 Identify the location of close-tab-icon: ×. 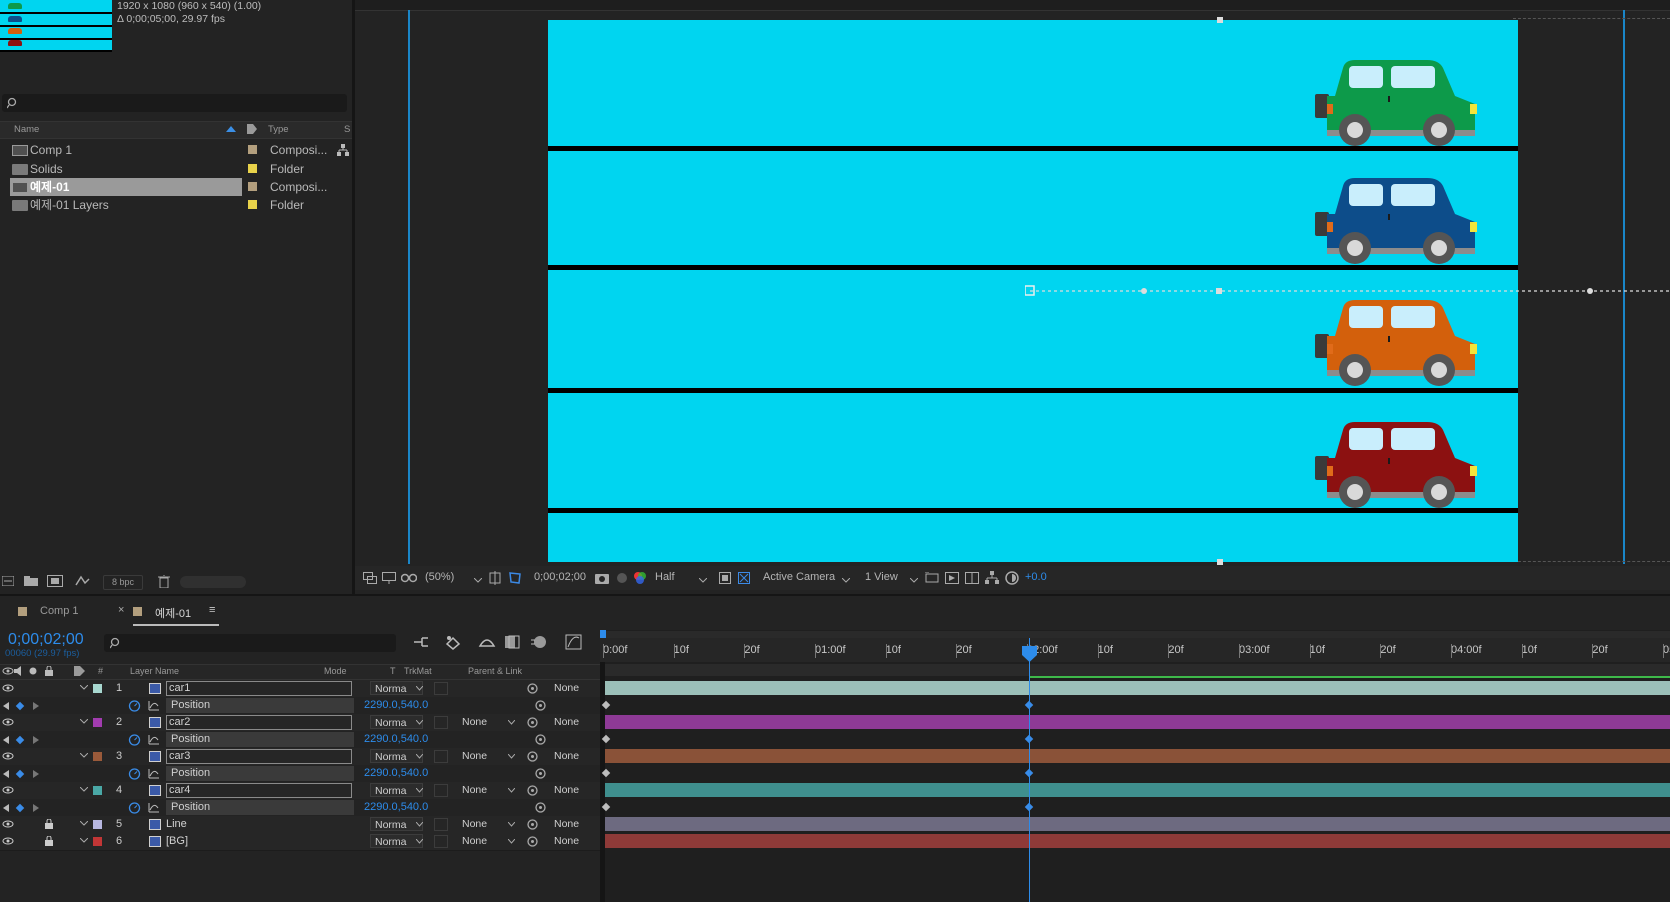
(121, 610).